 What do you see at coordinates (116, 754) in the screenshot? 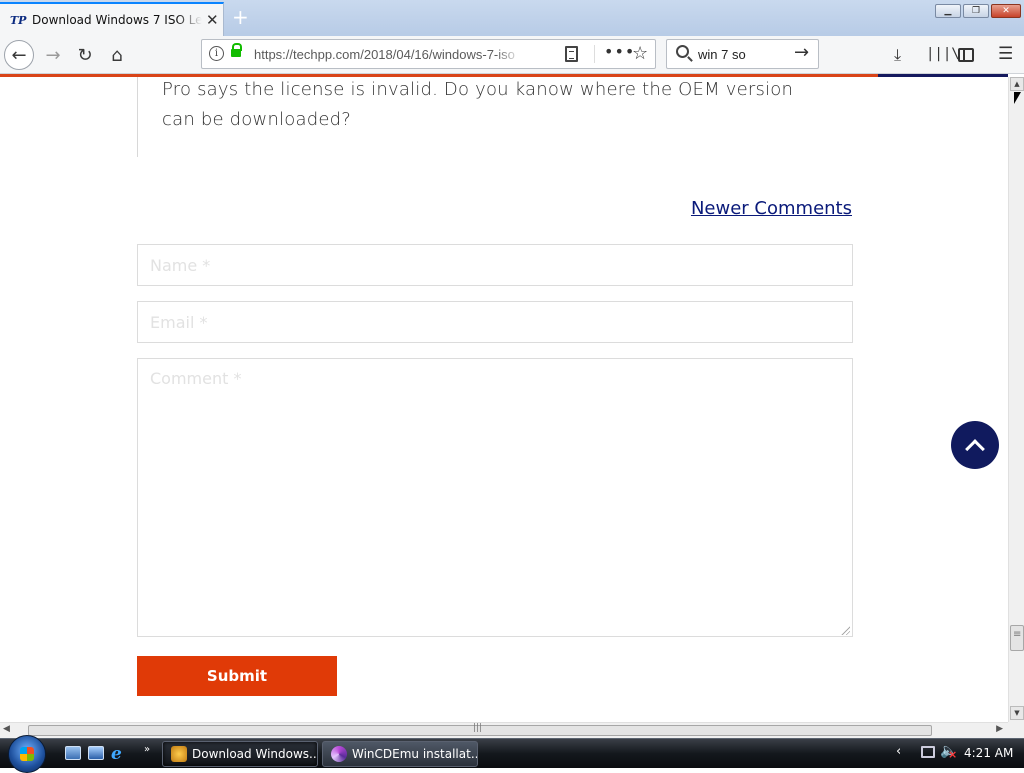
I see `internet-explorer-icon: e` at bounding box center [116, 754].